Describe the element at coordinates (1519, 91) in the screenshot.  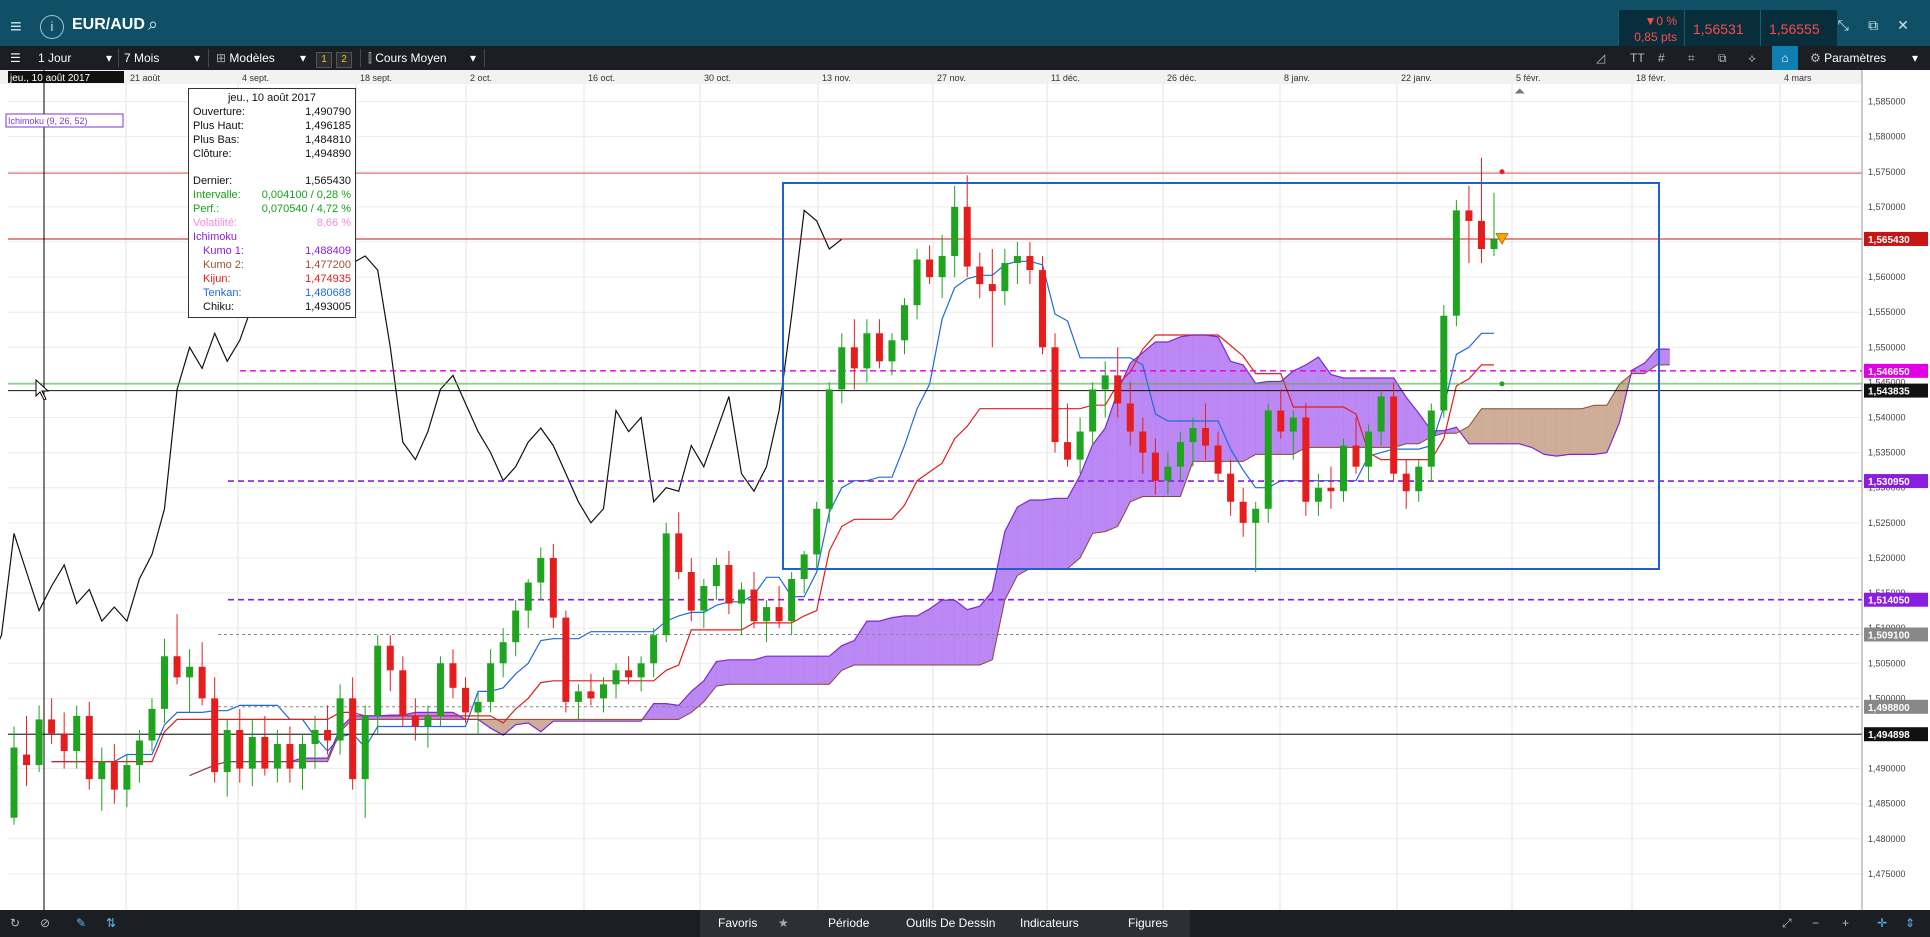
I see `upload-icon: ⏶` at that location.